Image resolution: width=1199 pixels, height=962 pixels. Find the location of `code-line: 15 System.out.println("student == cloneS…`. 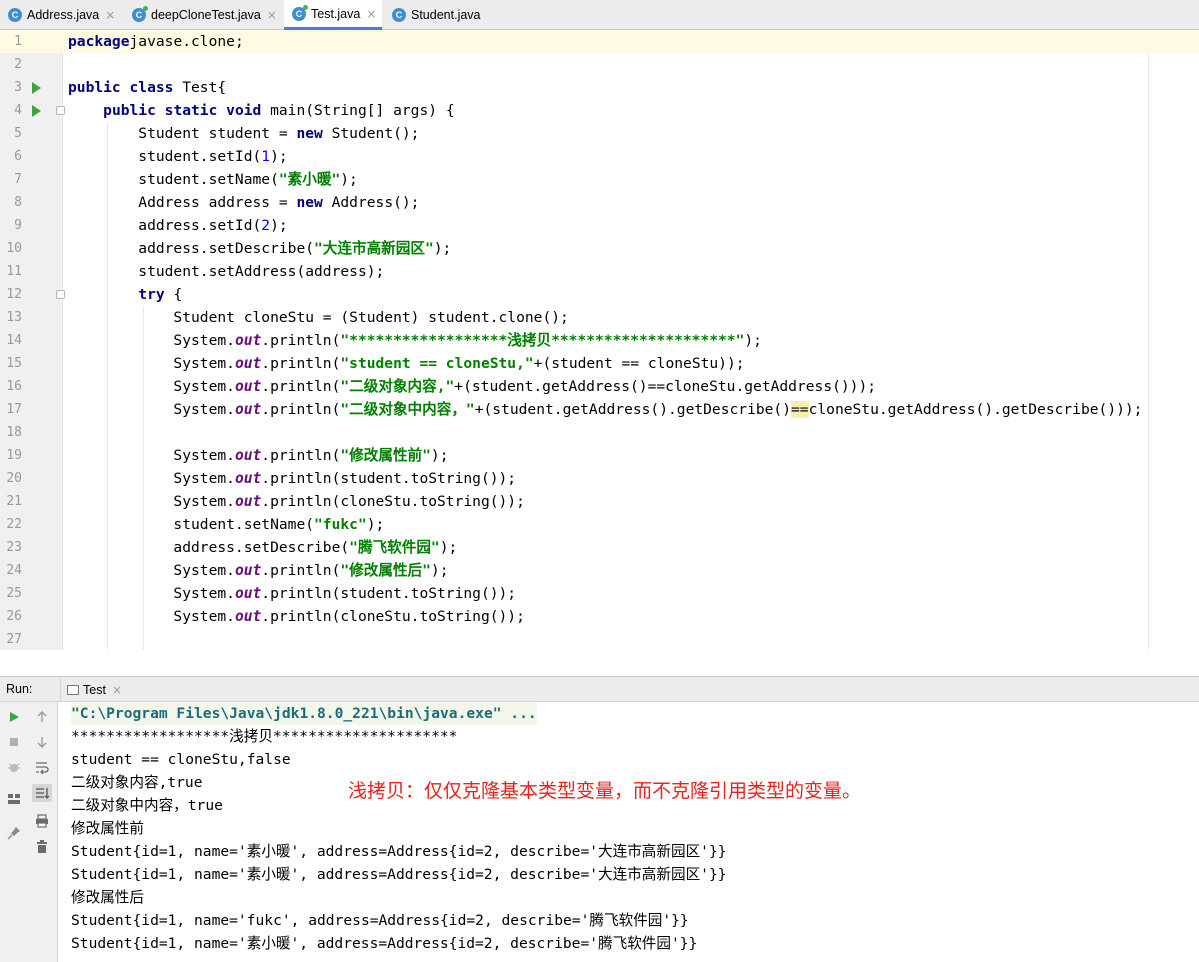

code-line: 15 System.out.println("student == cloneS… is located at coordinates (599, 363).